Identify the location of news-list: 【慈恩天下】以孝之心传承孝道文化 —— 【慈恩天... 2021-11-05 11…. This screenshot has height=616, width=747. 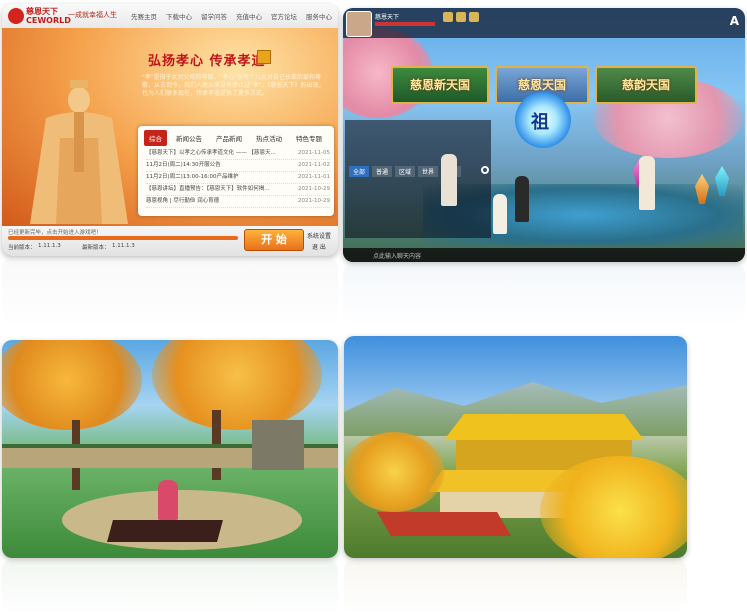
(238, 178).